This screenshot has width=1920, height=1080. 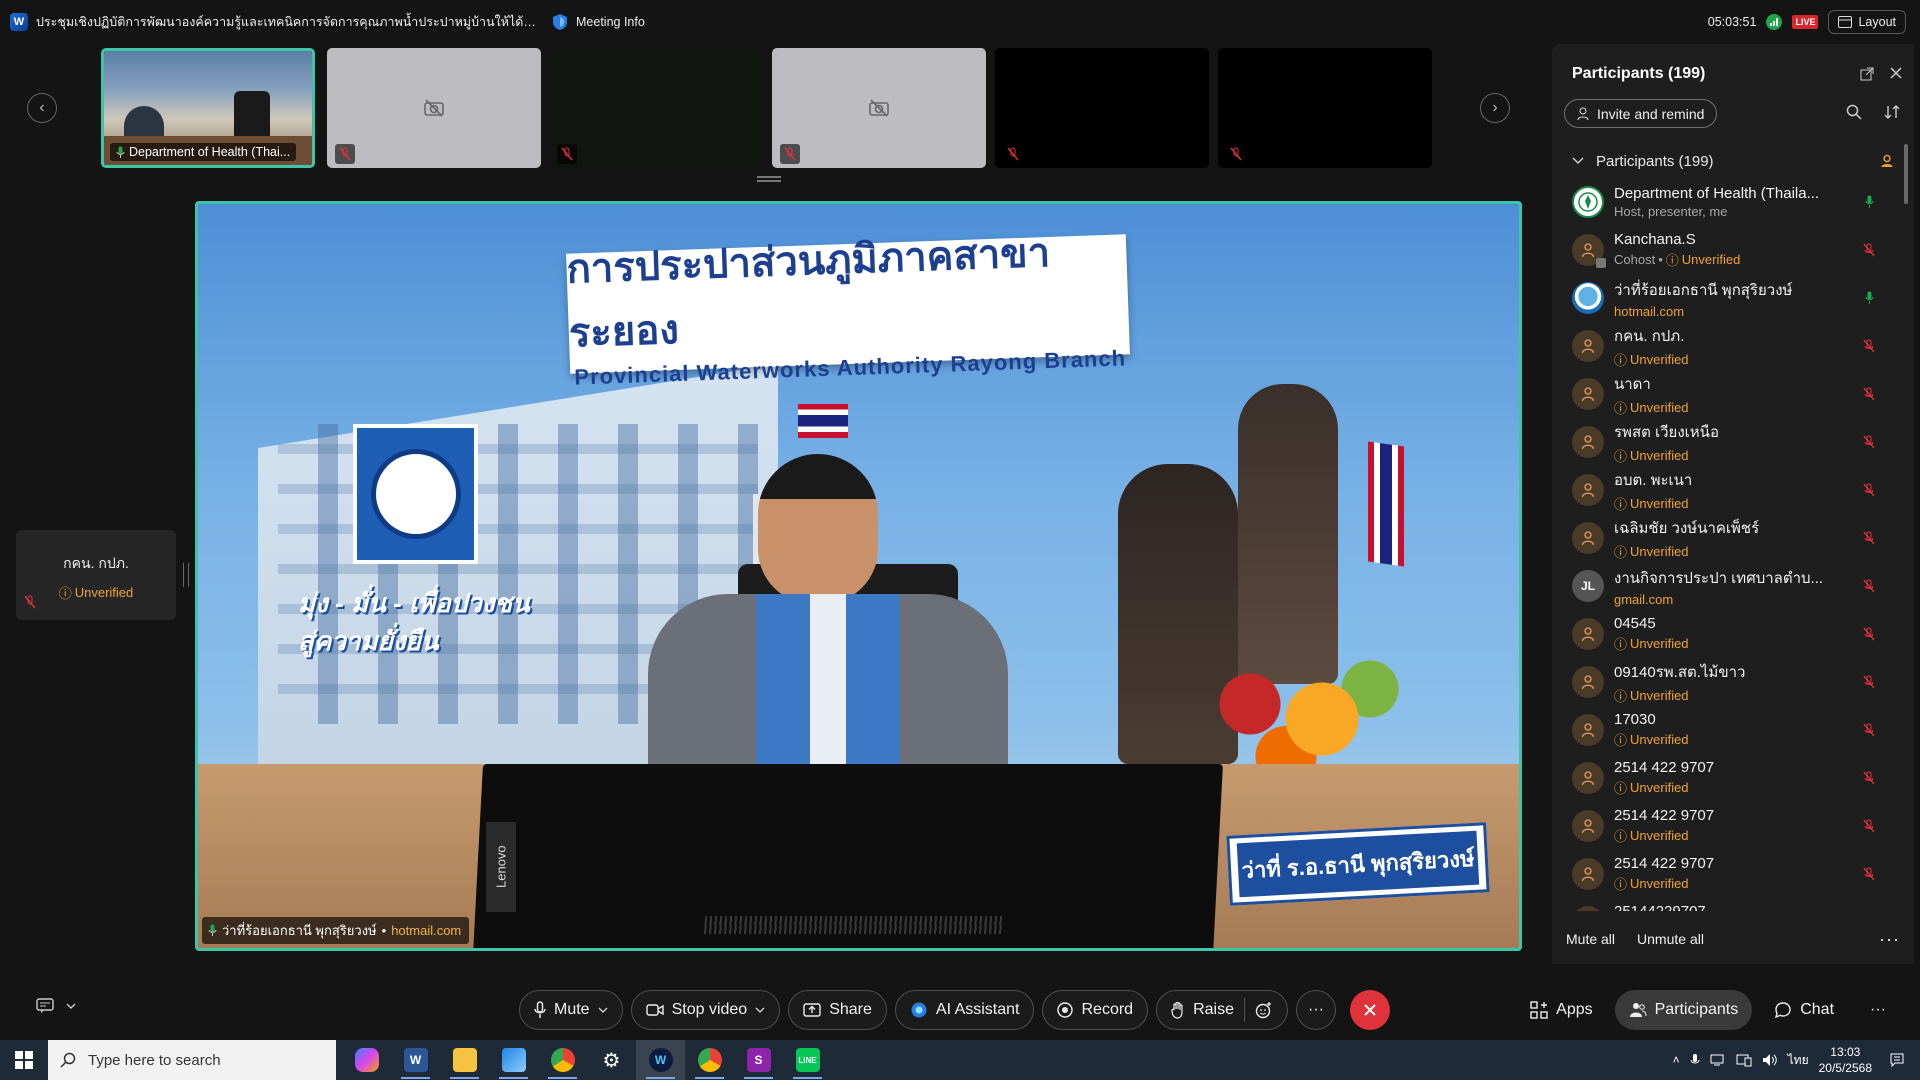 What do you see at coordinates (1703, 290) in the screenshot?
I see `participant-name: ว่าที่ร้อยเอกธานี พุกสุริยวงษ์` at bounding box center [1703, 290].